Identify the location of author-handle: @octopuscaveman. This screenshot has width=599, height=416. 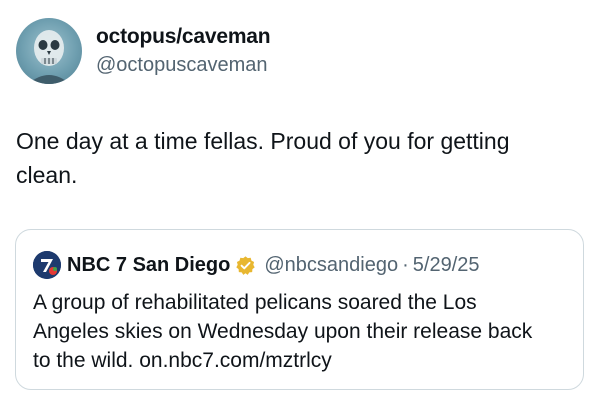
(182, 65).